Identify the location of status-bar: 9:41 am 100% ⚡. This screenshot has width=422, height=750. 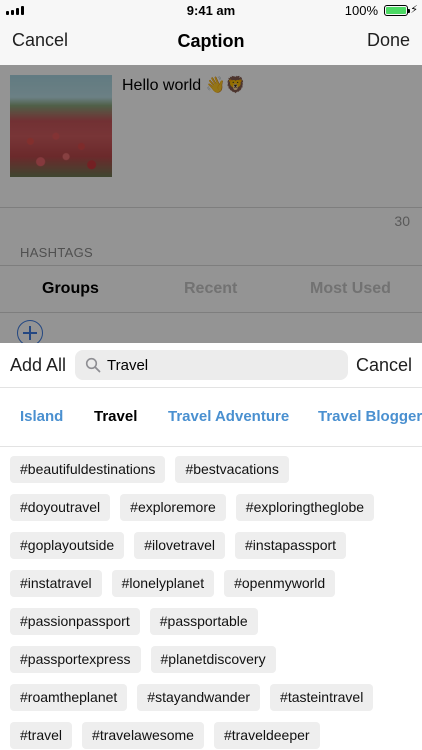
(211, 11).